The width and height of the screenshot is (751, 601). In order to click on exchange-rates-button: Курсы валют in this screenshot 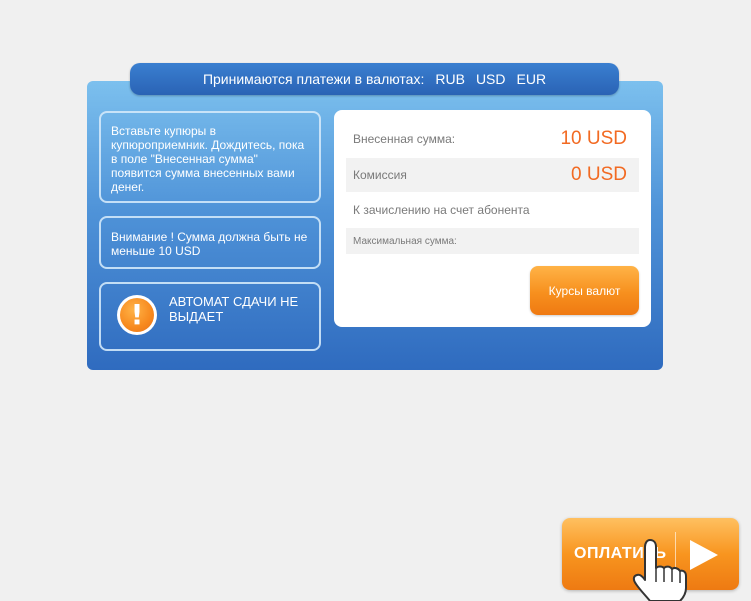, I will do `click(584, 290)`.